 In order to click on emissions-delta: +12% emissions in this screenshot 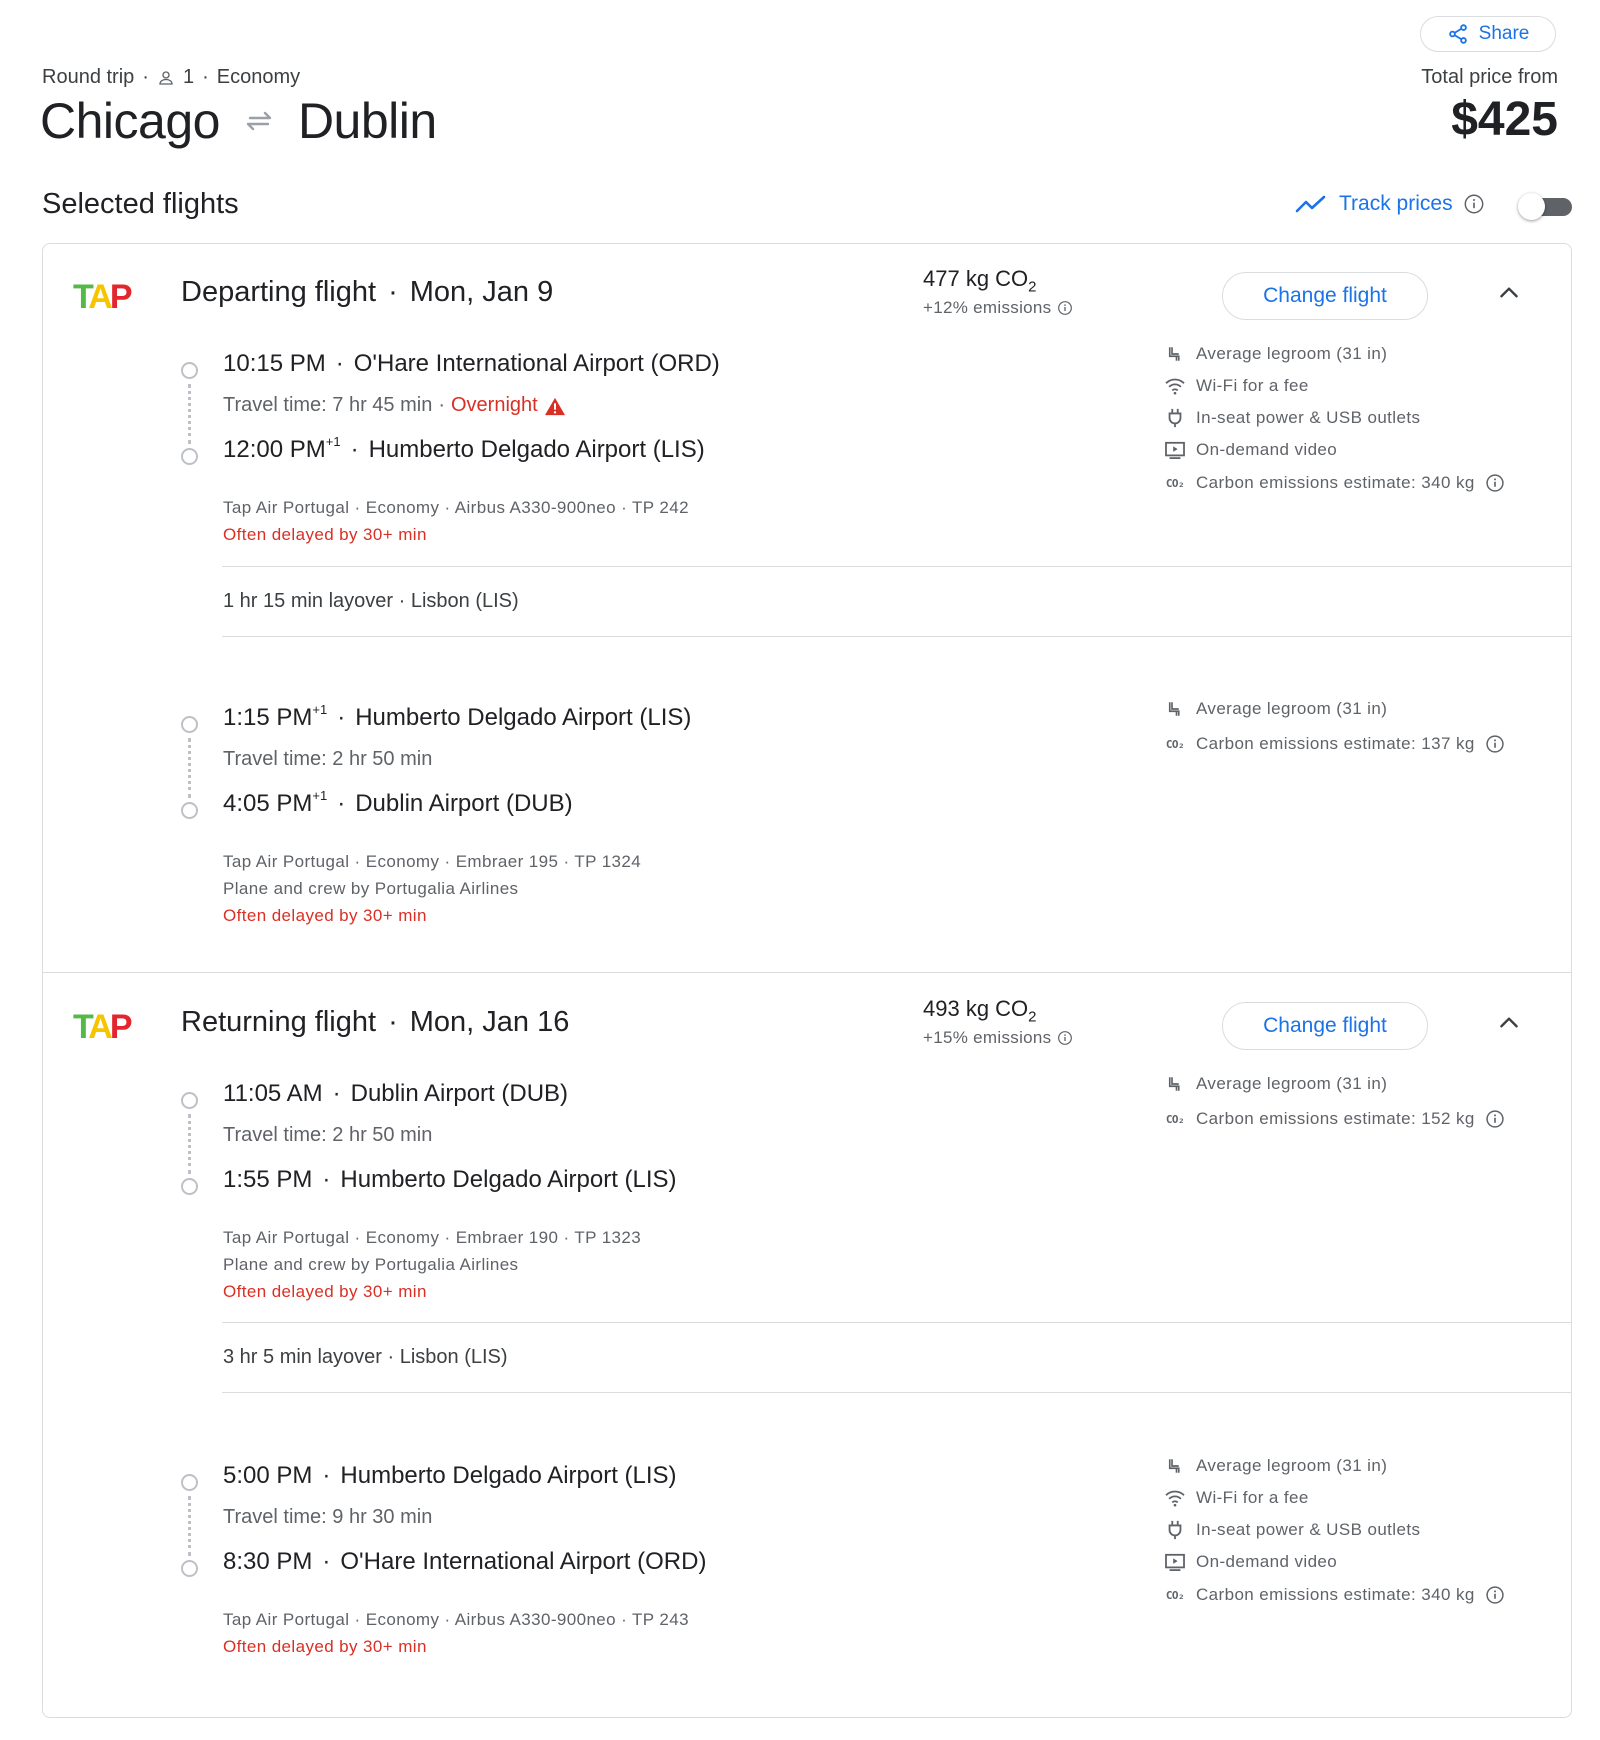, I will do `click(987, 307)`.